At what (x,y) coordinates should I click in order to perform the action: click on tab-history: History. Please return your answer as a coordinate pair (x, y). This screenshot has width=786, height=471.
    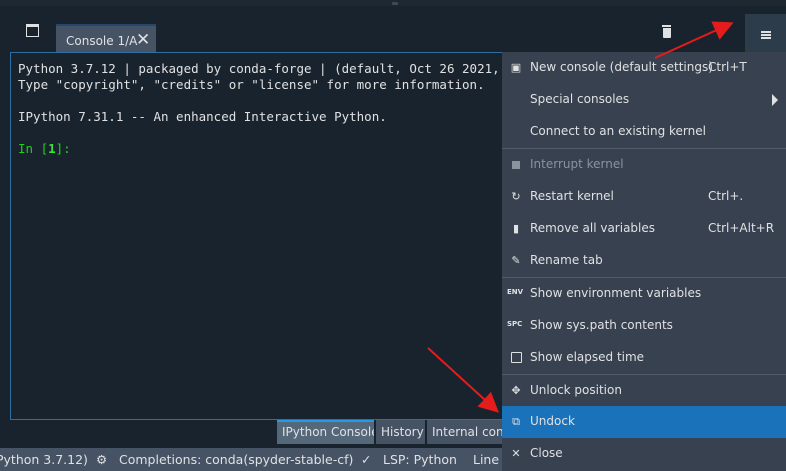
    Looking at the image, I should click on (400, 432).